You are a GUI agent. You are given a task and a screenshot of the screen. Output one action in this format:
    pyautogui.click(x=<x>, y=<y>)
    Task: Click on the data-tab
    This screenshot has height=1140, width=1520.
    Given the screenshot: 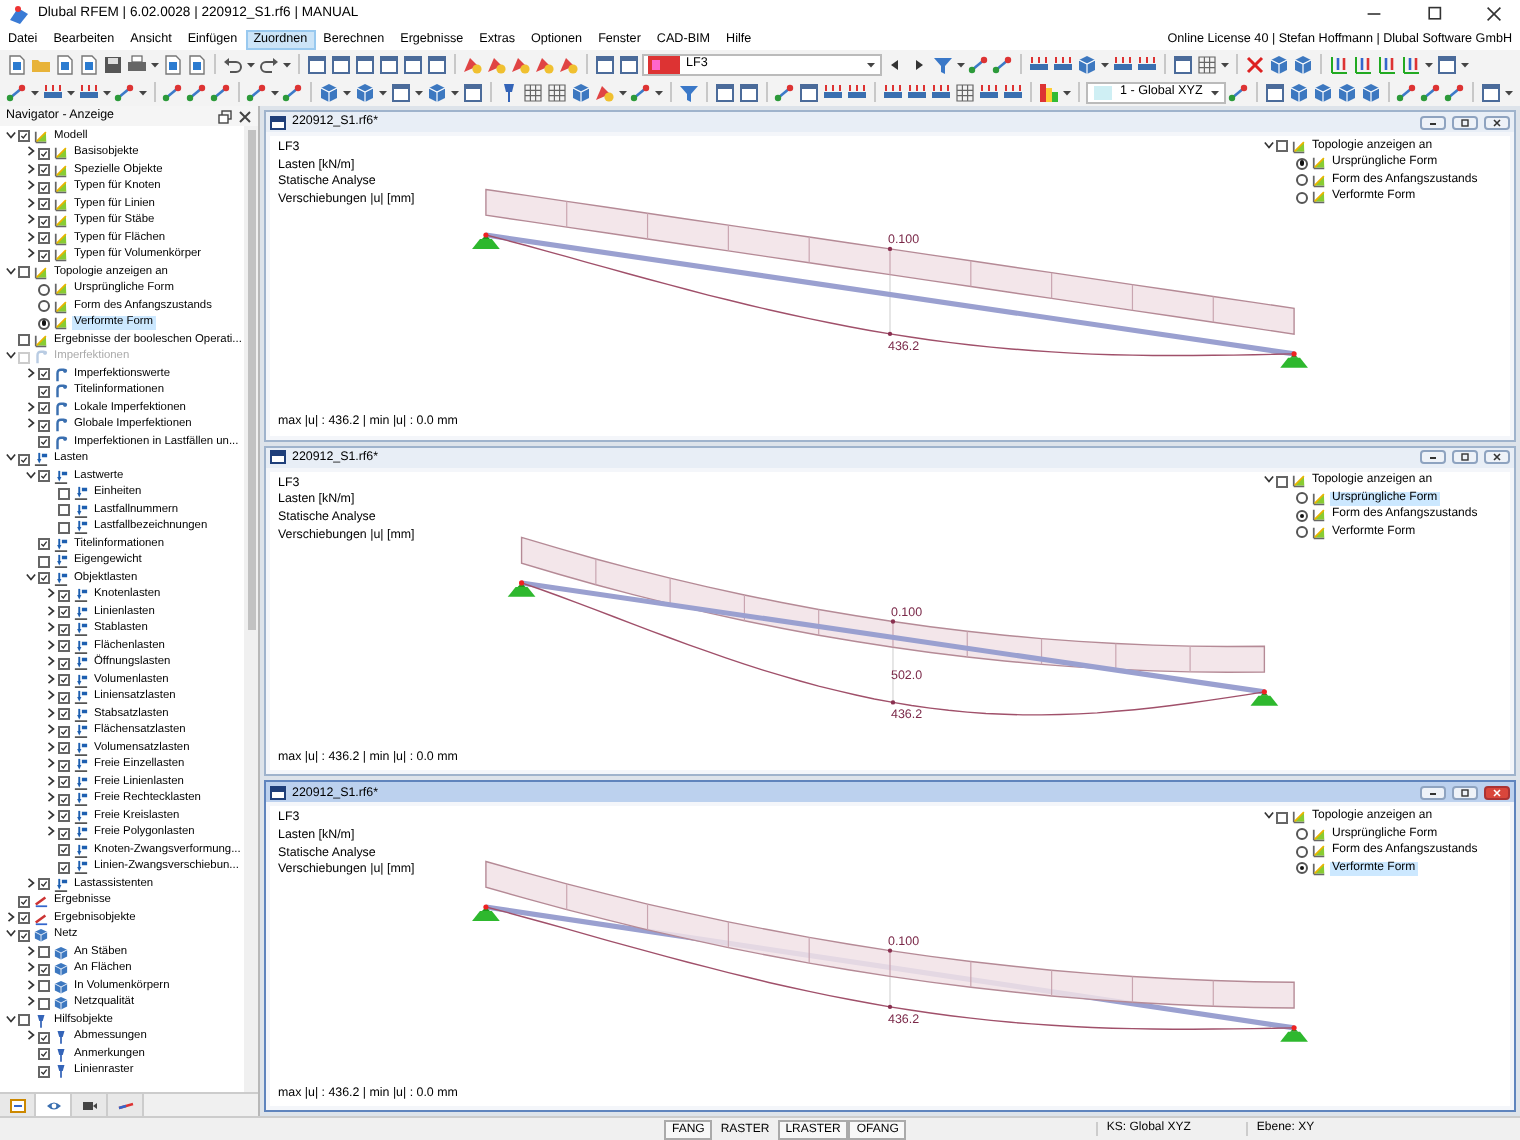 What is the action you would take?
    pyautogui.click(x=18, y=1105)
    